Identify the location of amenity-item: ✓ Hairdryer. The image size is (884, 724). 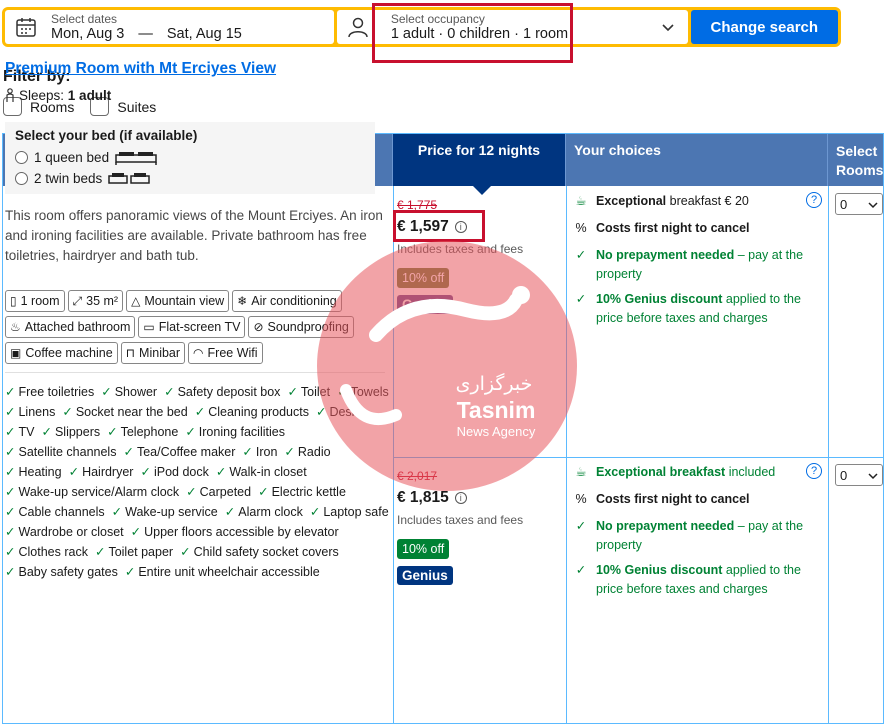
(101, 472).